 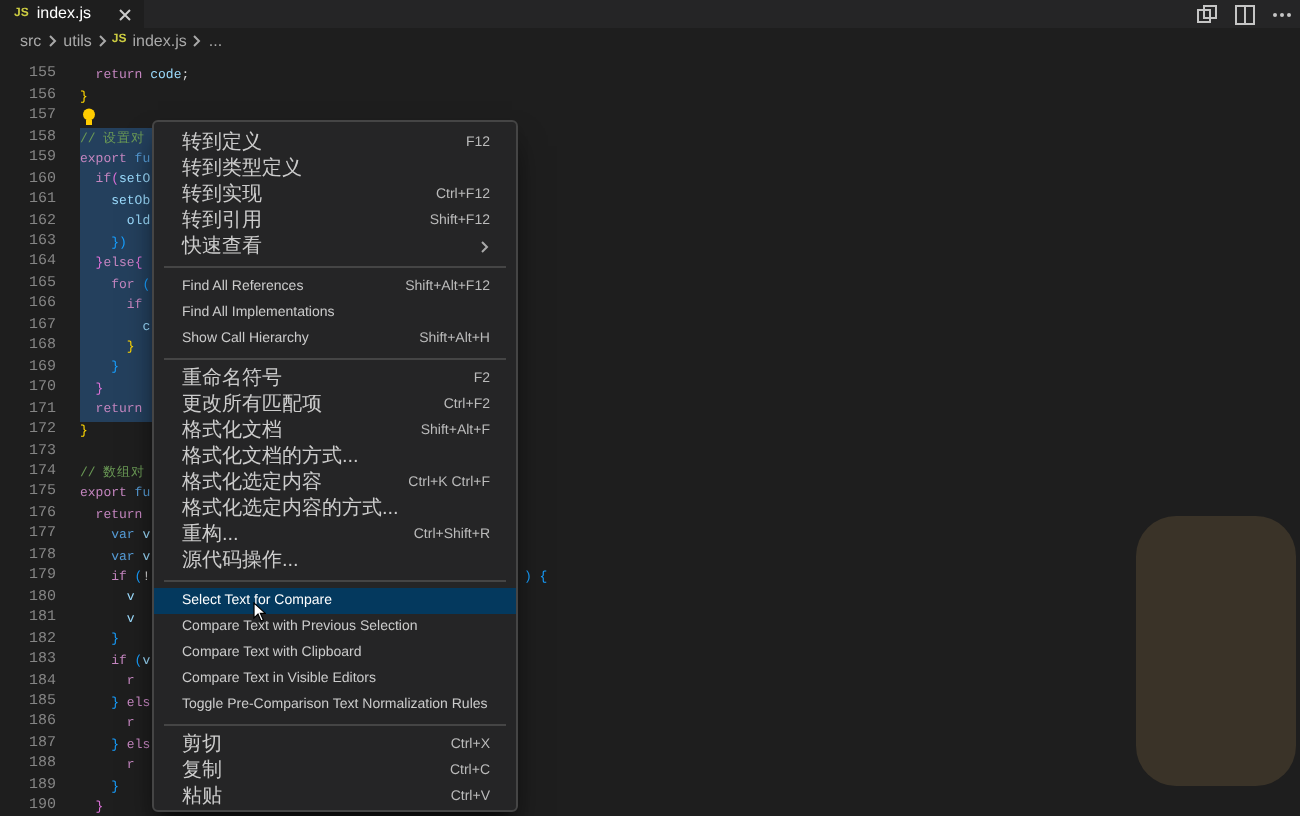 I want to click on split-editor-icon, so click(x=1245, y=14).